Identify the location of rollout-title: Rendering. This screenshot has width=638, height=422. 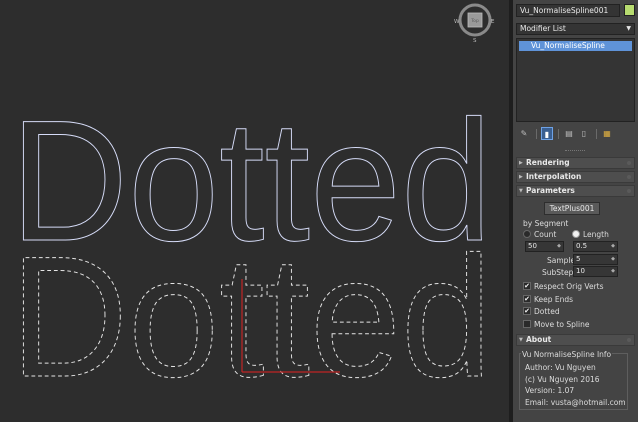
(548, 162).